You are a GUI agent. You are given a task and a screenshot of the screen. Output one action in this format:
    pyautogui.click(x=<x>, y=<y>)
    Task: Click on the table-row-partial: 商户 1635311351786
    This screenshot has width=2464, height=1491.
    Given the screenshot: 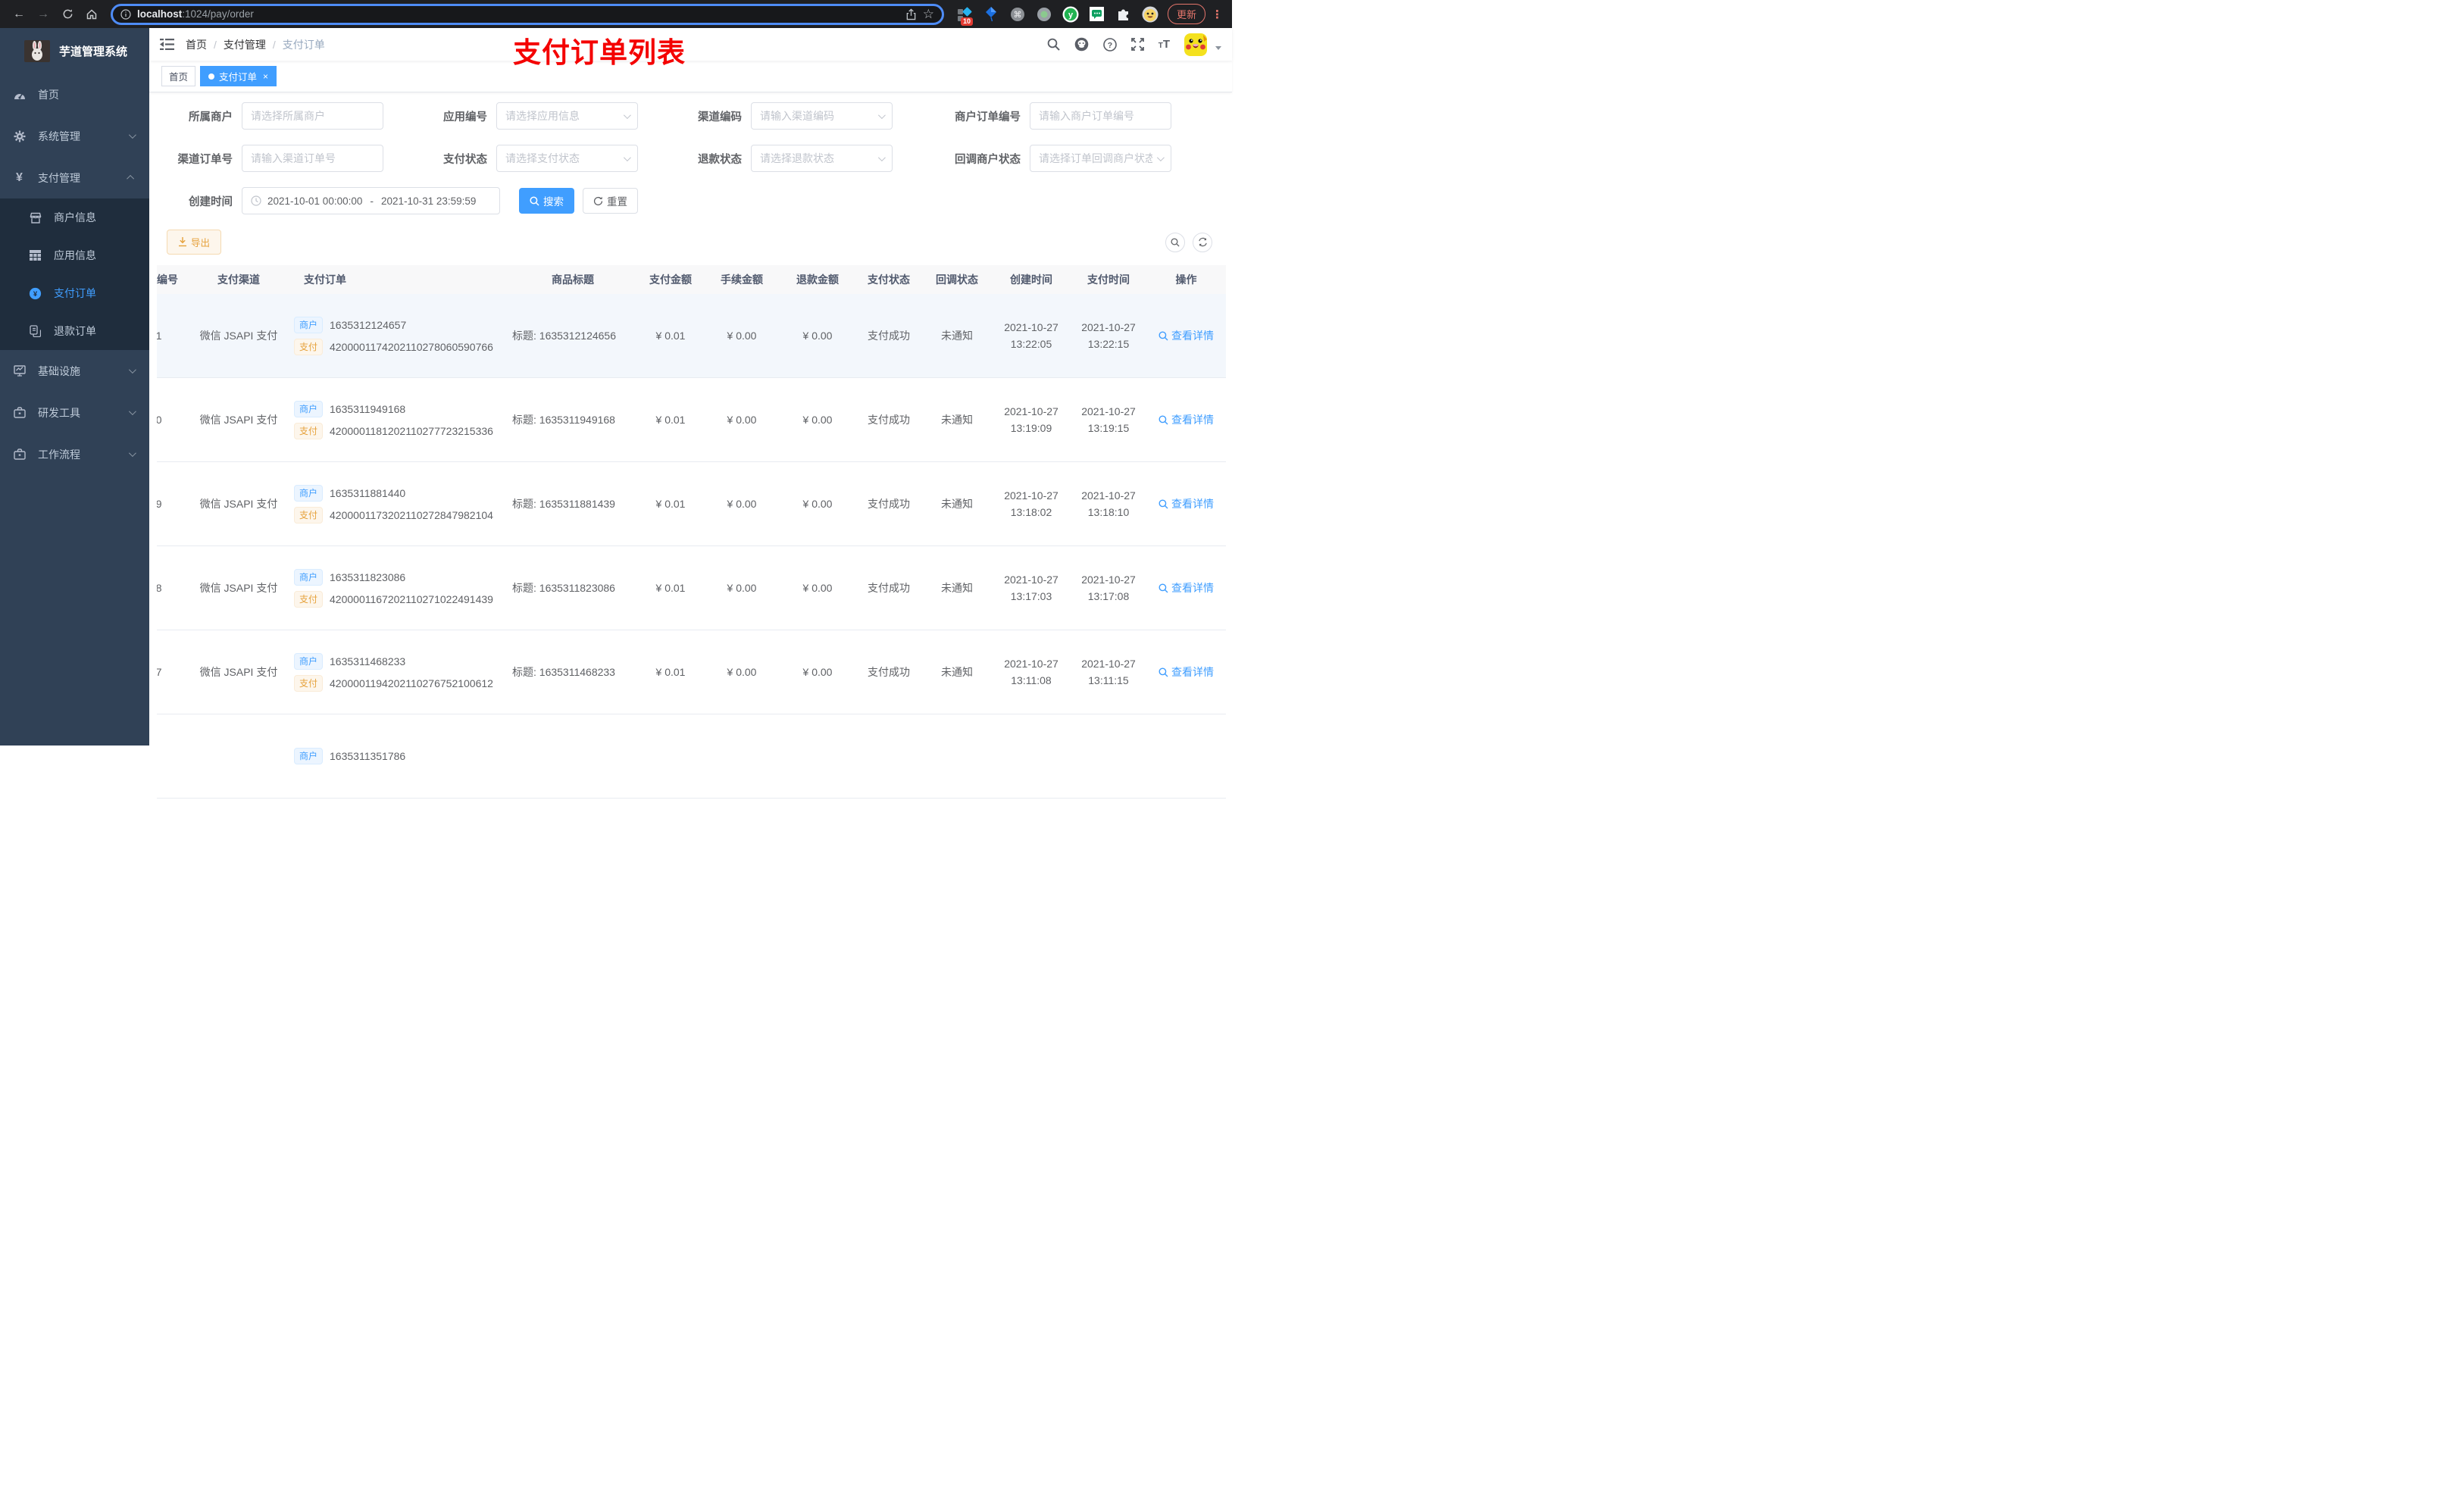 What is the action you would take?
    pyautogui.click(x=691, y=756)
    